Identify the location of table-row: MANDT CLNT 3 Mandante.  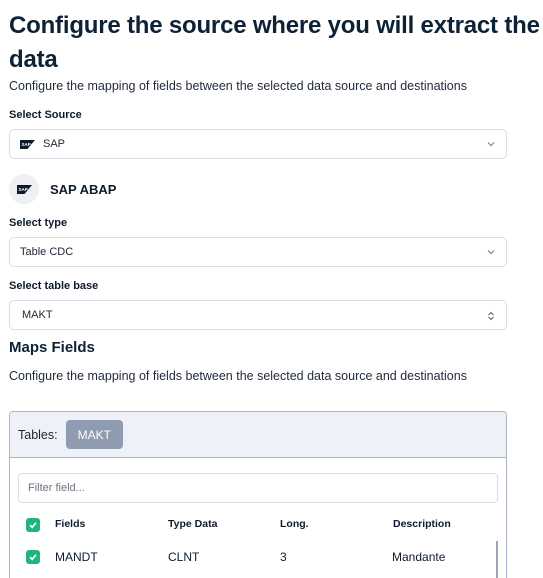
(258, 562).